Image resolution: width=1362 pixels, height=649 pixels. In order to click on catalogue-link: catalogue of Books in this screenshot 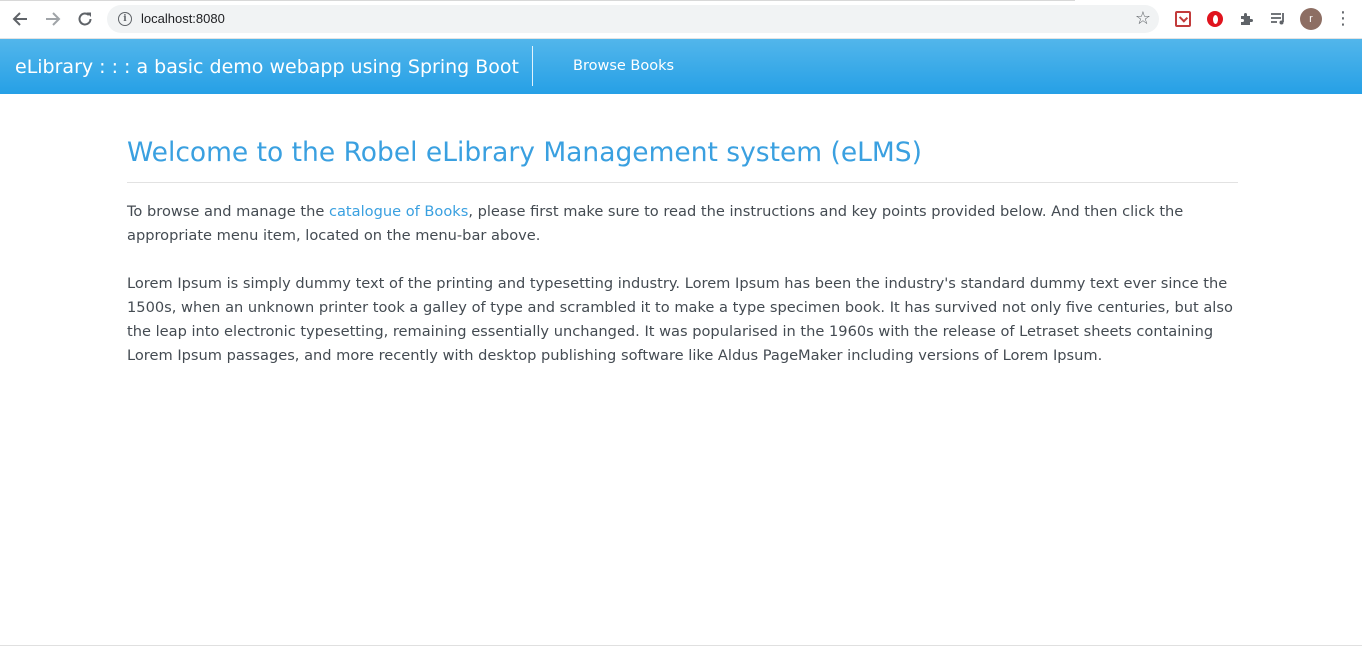, I will do `click(398, 211)`.